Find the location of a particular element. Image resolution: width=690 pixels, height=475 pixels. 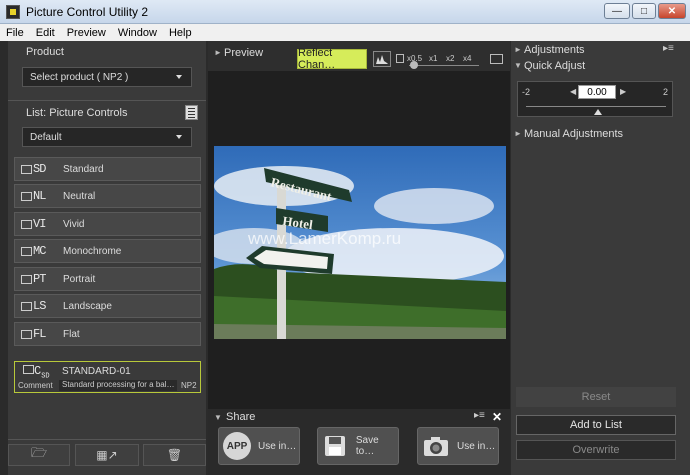

split-view-icon is located at coordinates (496, 59).